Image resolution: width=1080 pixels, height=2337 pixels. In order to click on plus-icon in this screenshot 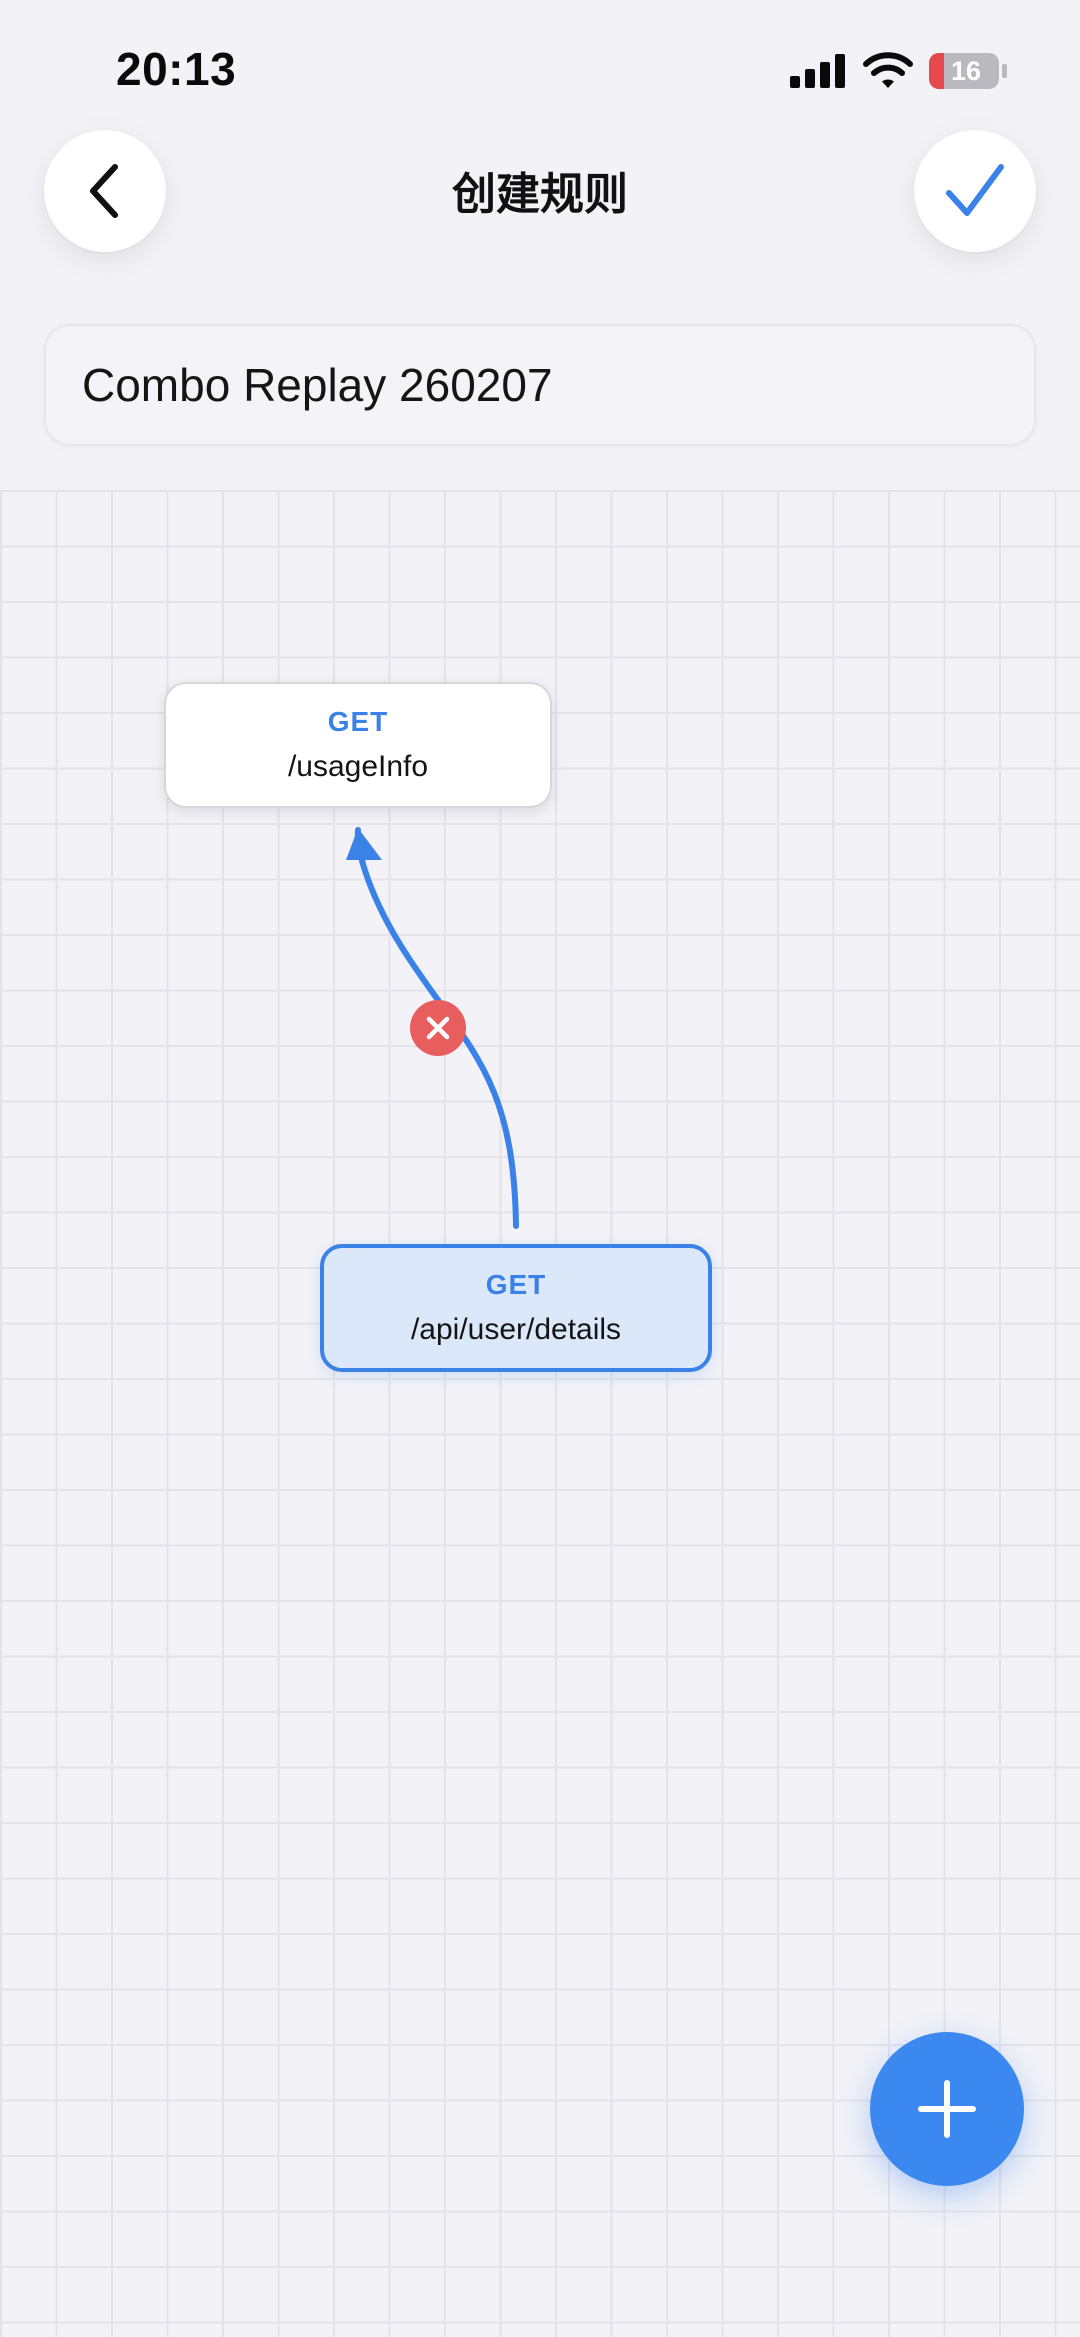, I will do `click(947, 2109)`.